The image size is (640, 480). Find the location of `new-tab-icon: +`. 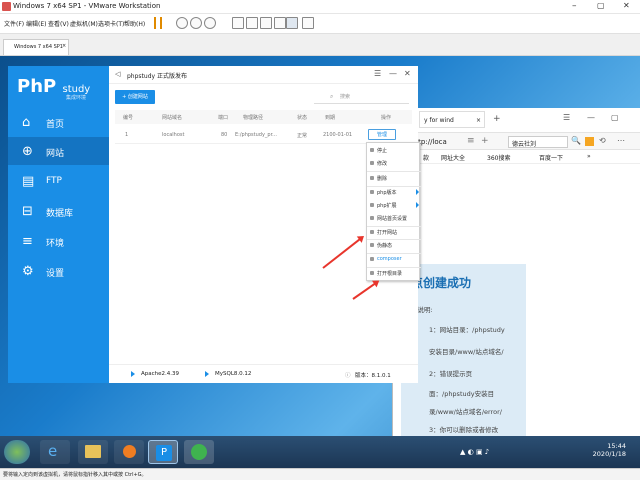

new-tab-icon: + is located at coordinates (497, 119).